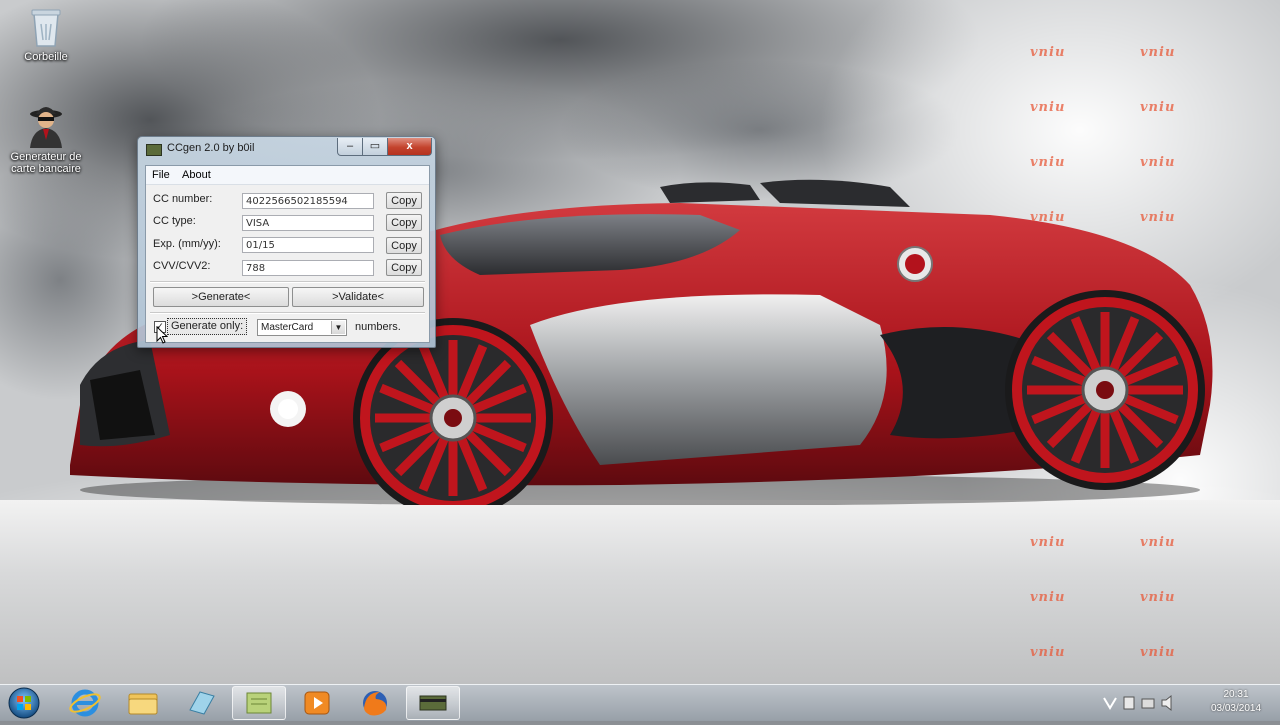  What do you see at coordinates (1236, 694) in the screenshot?
I see `clock-time: 20:31` at bounding box center [1236, 694].